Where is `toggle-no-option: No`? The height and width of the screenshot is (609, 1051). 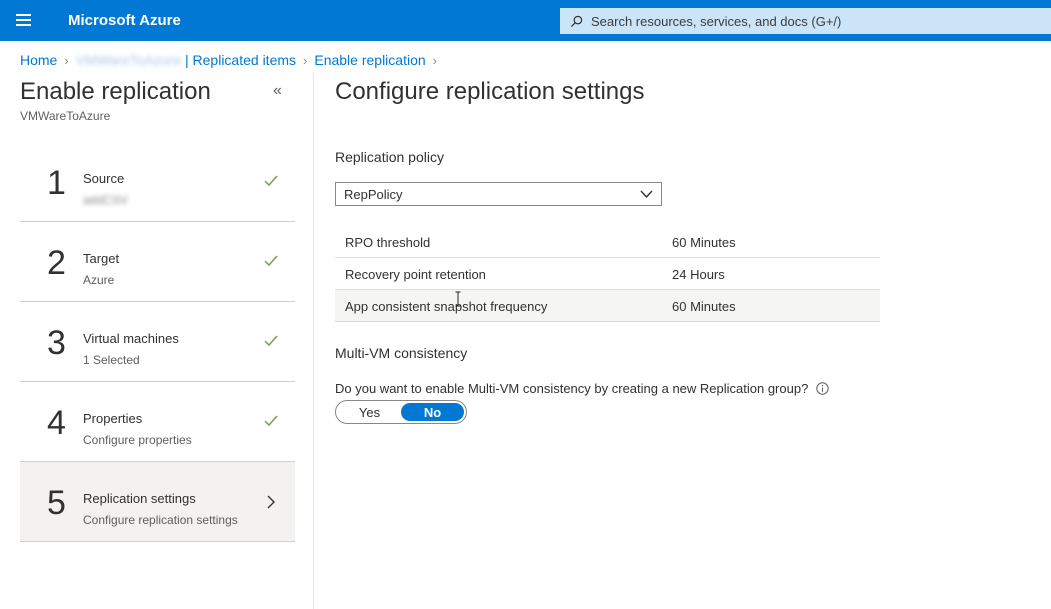
toggle-no-option: No is located at coordinates (432, 412).